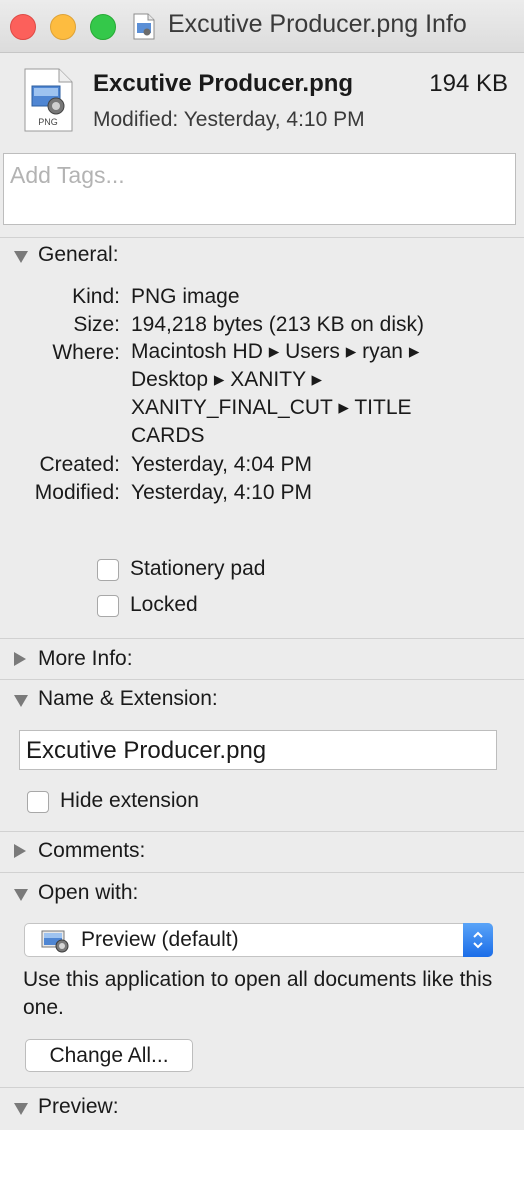  What do you see at coordinates (86, 352) in the screenshot?
I see `where-label: Where:` at bounding box center [86, 352].